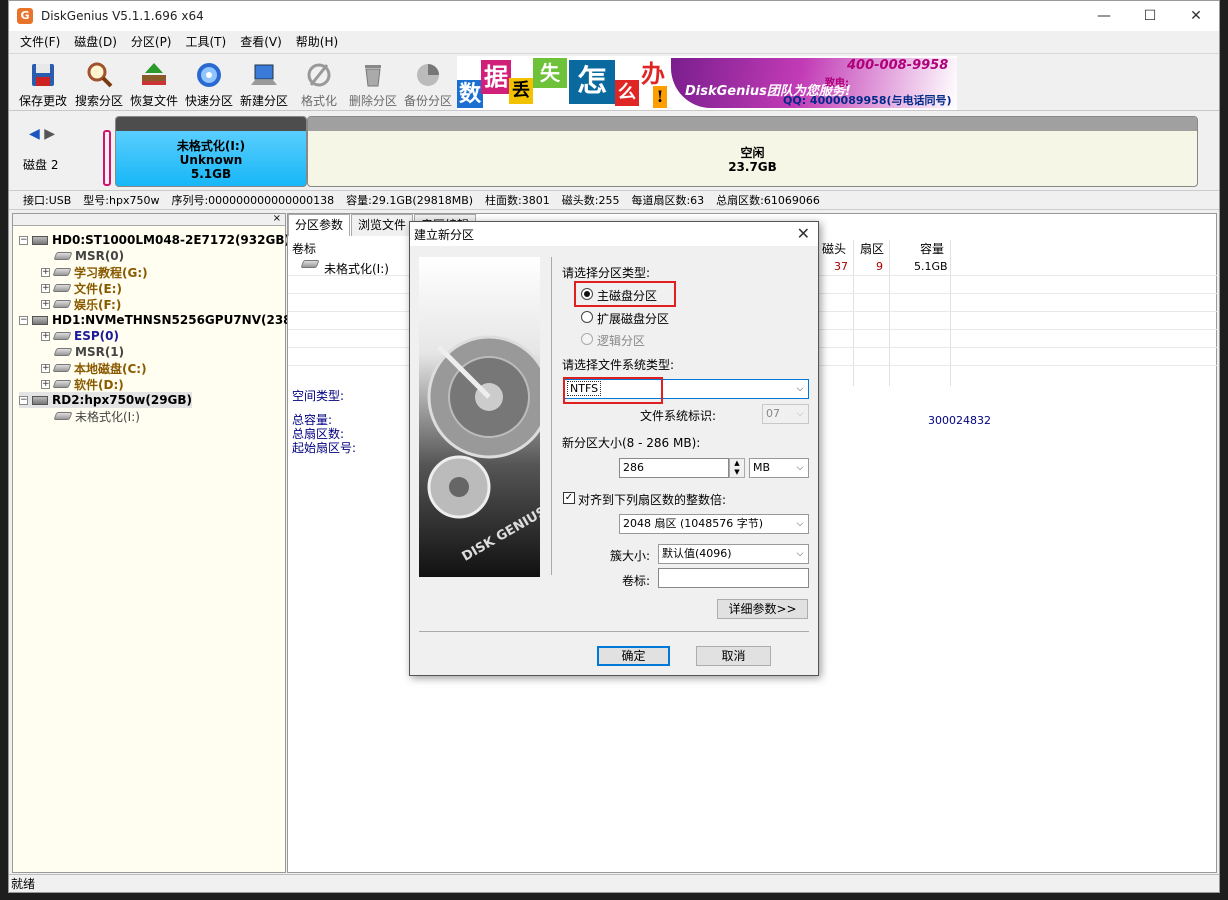  What do you see at coordinates (614, 631) in the screenshot?
I see `dialog-separator` at bounding box center [614, 631].